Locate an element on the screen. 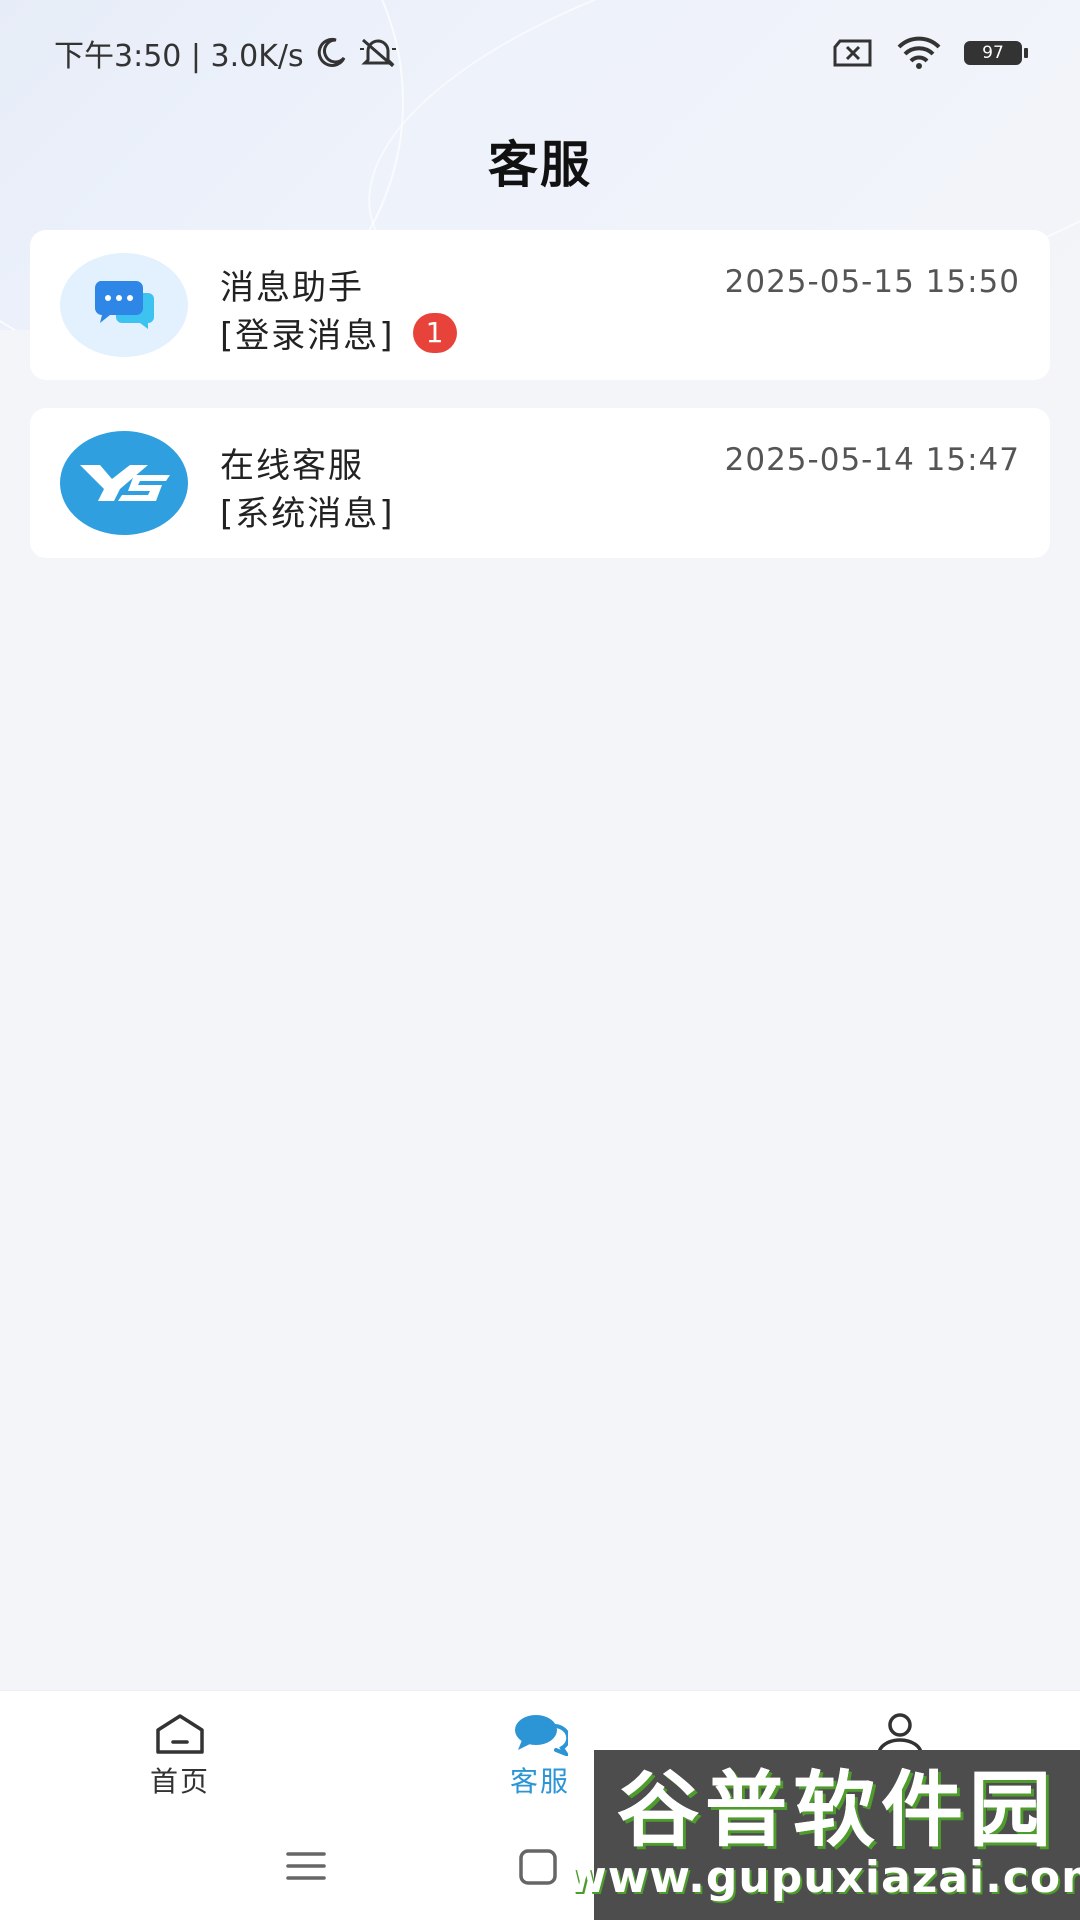  unread-badge: 1 is located at coordinates (434, 332).